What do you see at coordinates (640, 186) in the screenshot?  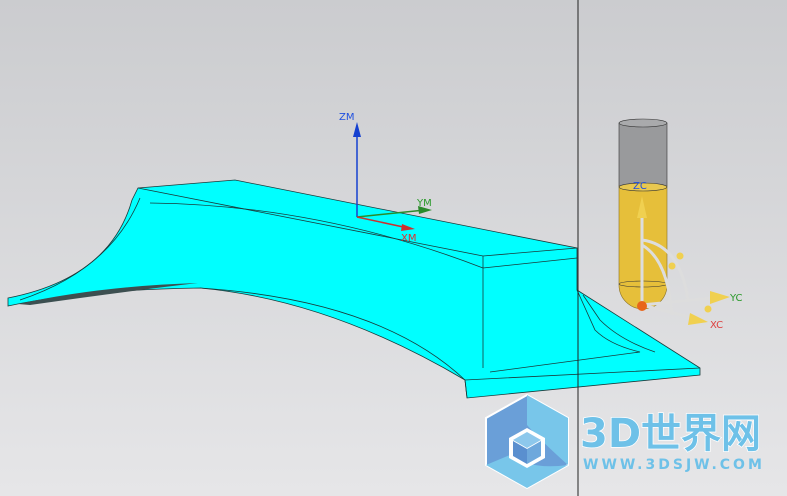 I see `zc-label: ZC` at bounding box center [640, 186].